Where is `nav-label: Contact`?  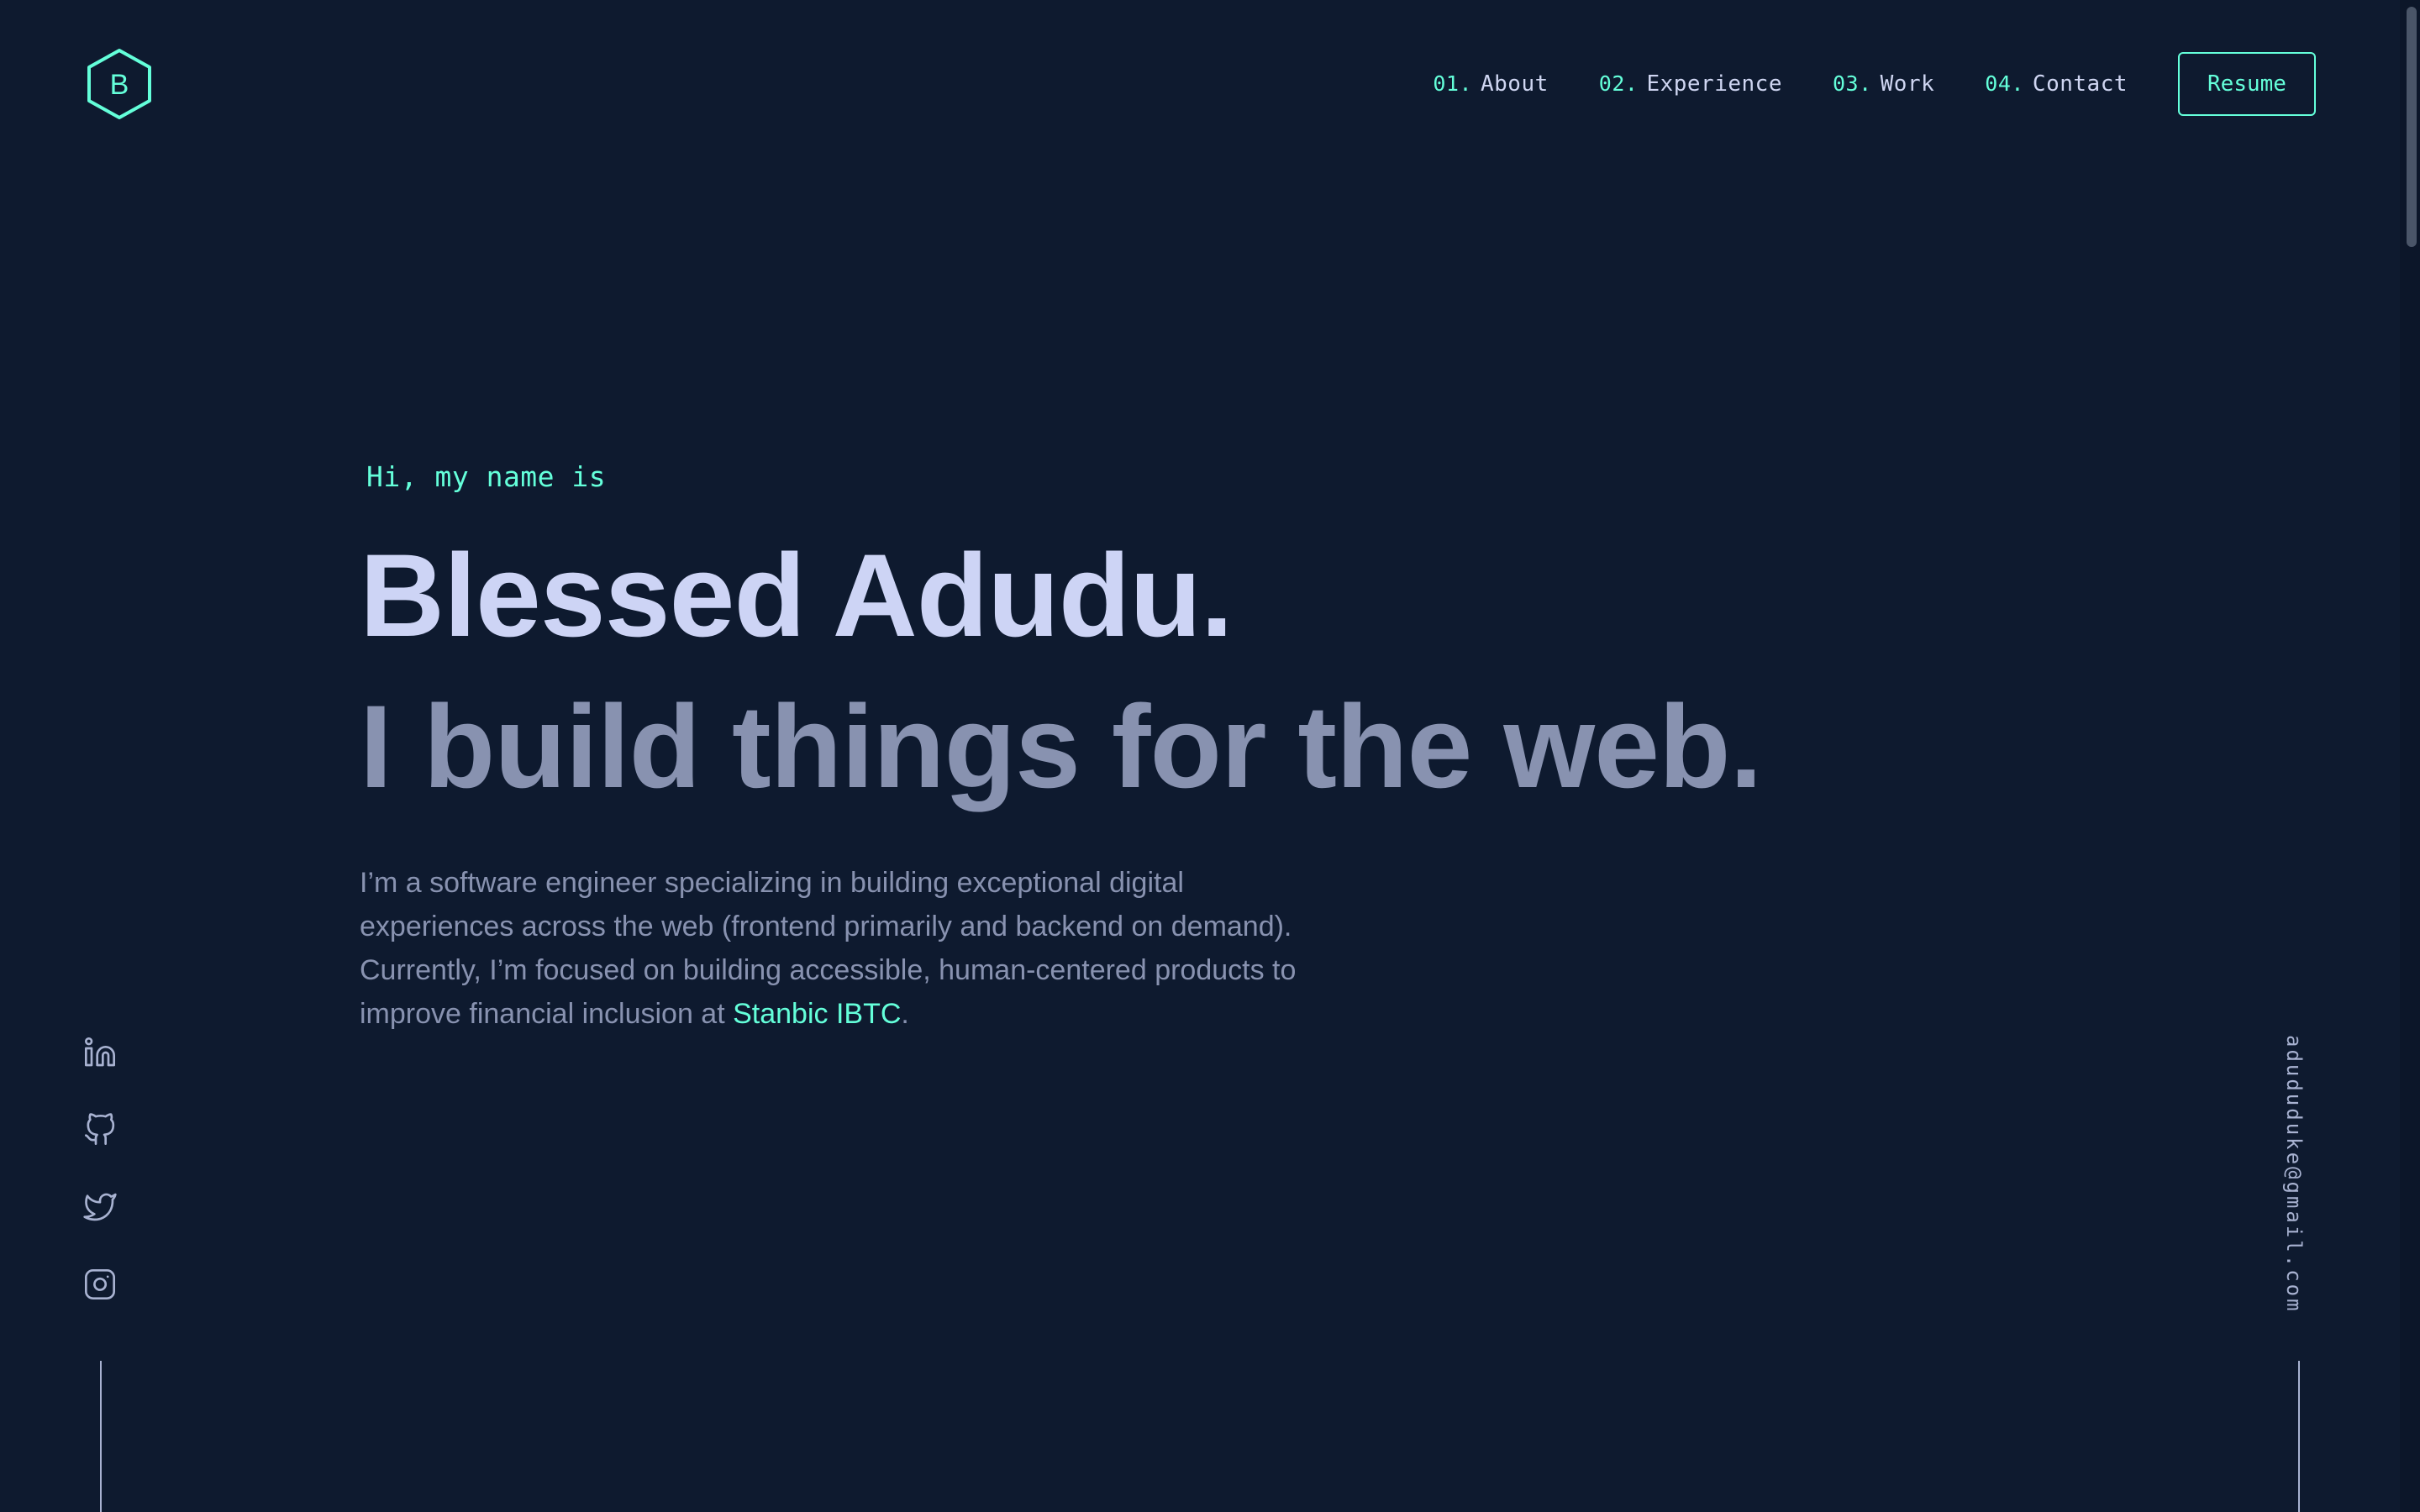
nav-label: Contact is located at coordinates (2080, 84).